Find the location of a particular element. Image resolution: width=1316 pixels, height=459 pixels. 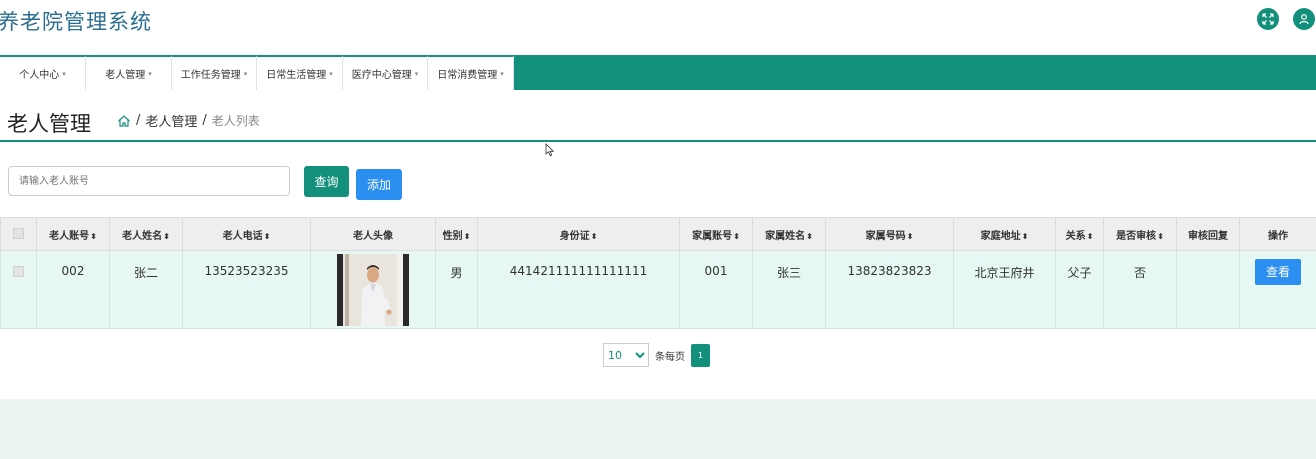

breadcrumb-parent: 老人管理 is located at coordinates (171, 120).